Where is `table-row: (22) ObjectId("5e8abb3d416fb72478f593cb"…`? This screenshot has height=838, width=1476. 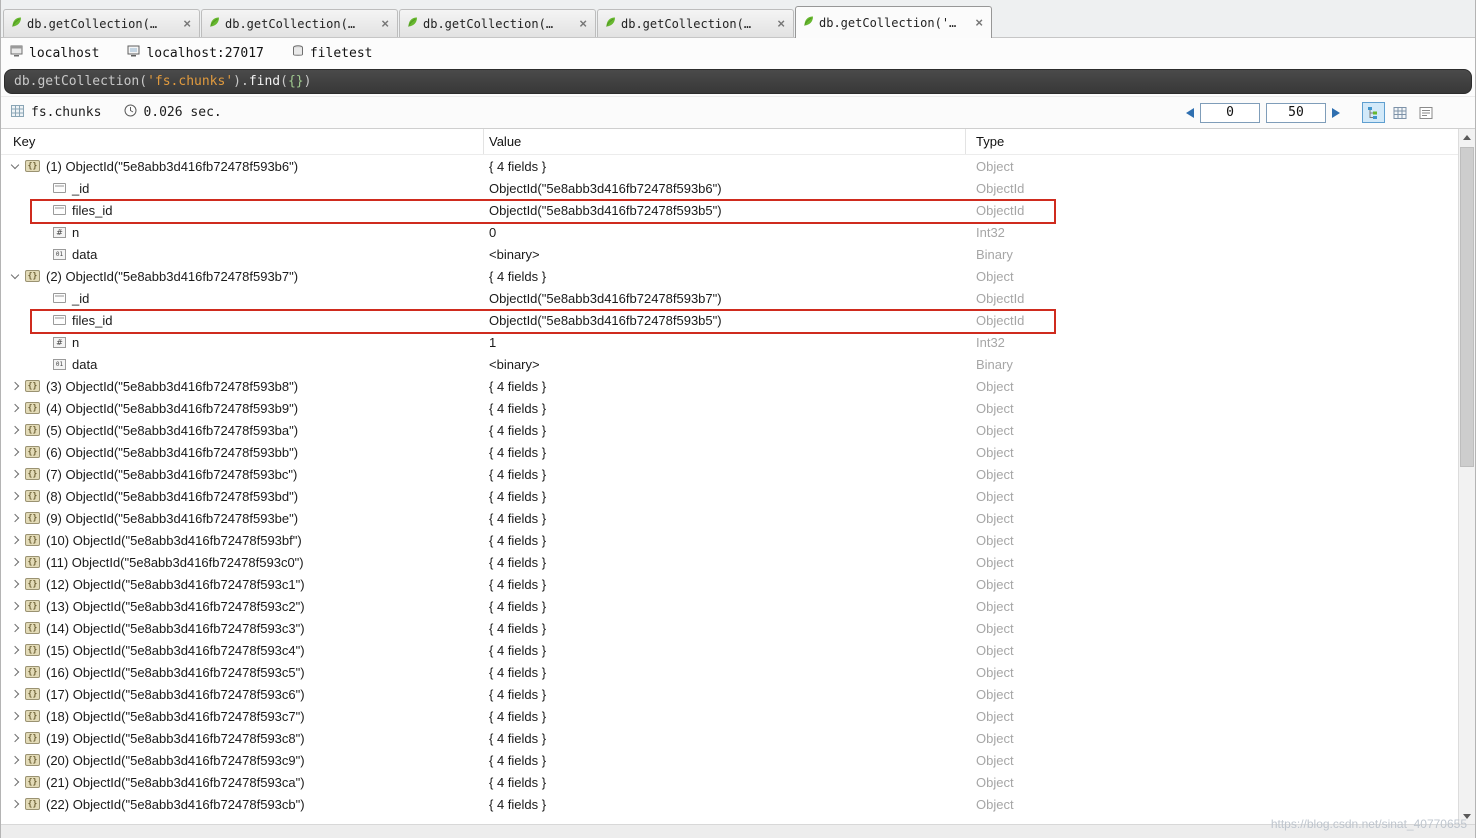 table-row: (22) ObjectId("5e8abb3d416fb72478f593cb"… is located at coordinates (738, 804).